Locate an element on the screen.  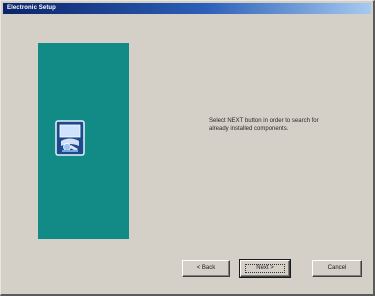
next-button: Next > is located at coordinates (265, 268).